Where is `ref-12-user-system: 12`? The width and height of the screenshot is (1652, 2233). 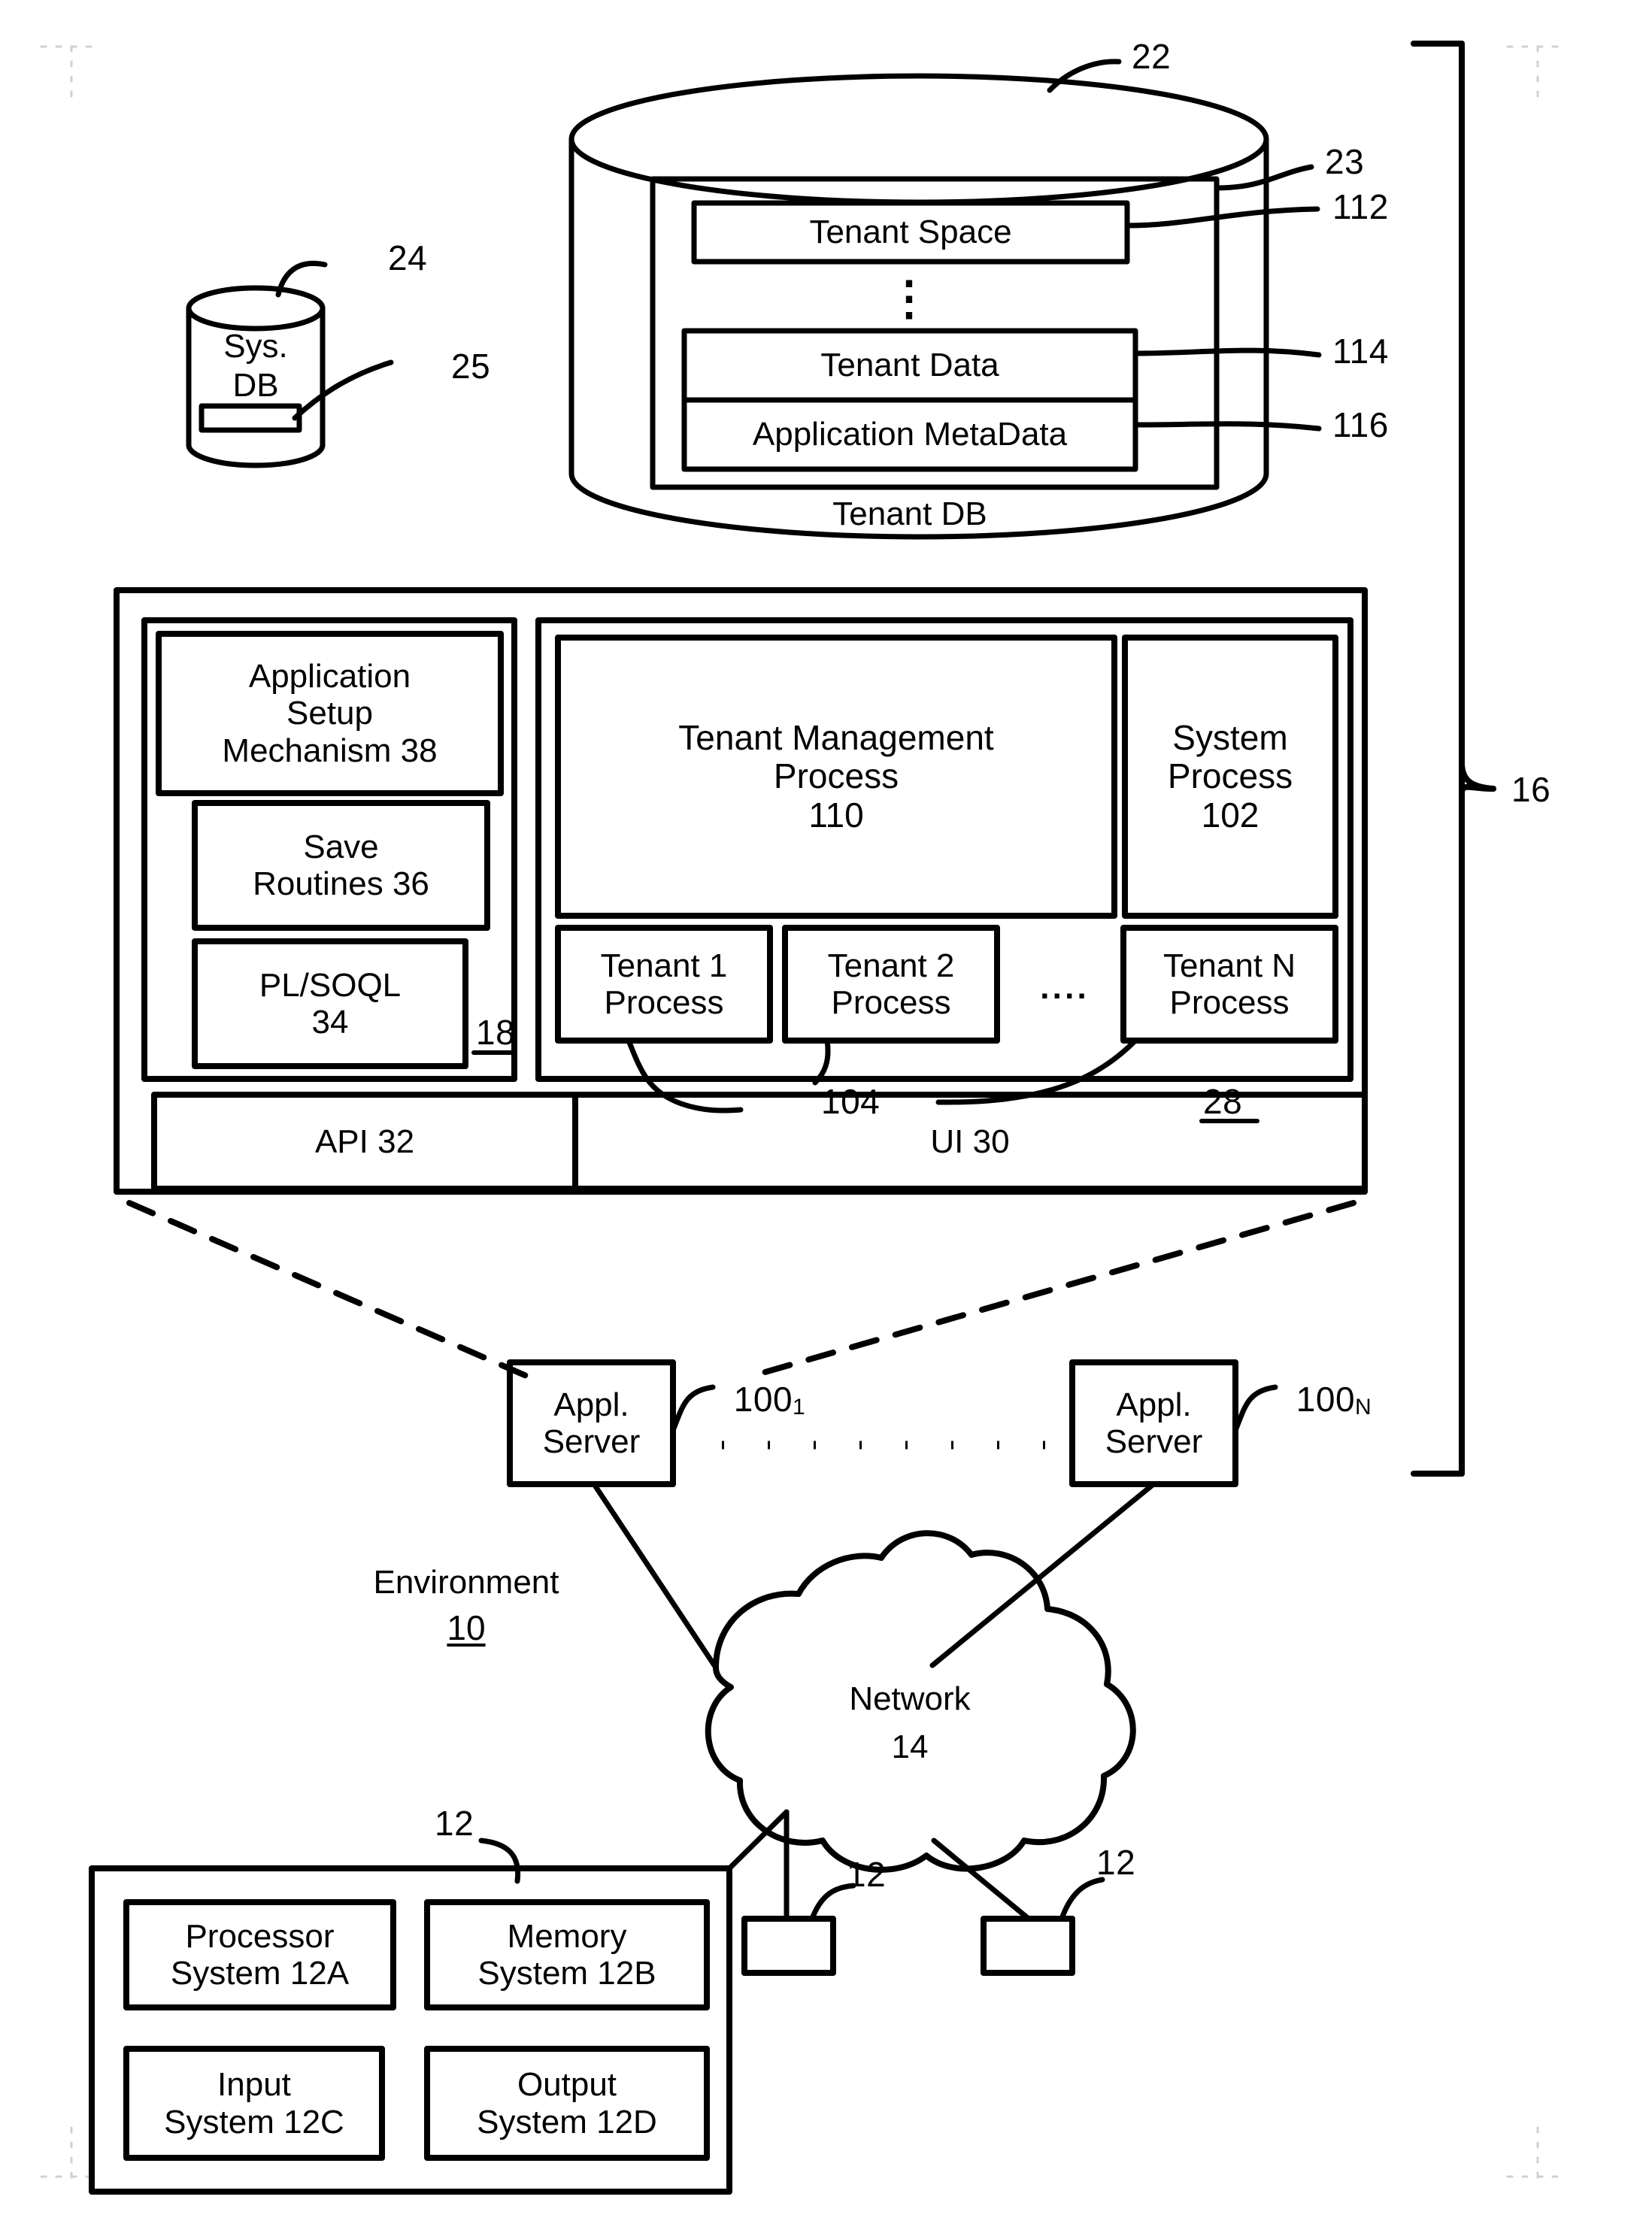
ref-12-user-system: 12 is located at coordinates (454, 1824).